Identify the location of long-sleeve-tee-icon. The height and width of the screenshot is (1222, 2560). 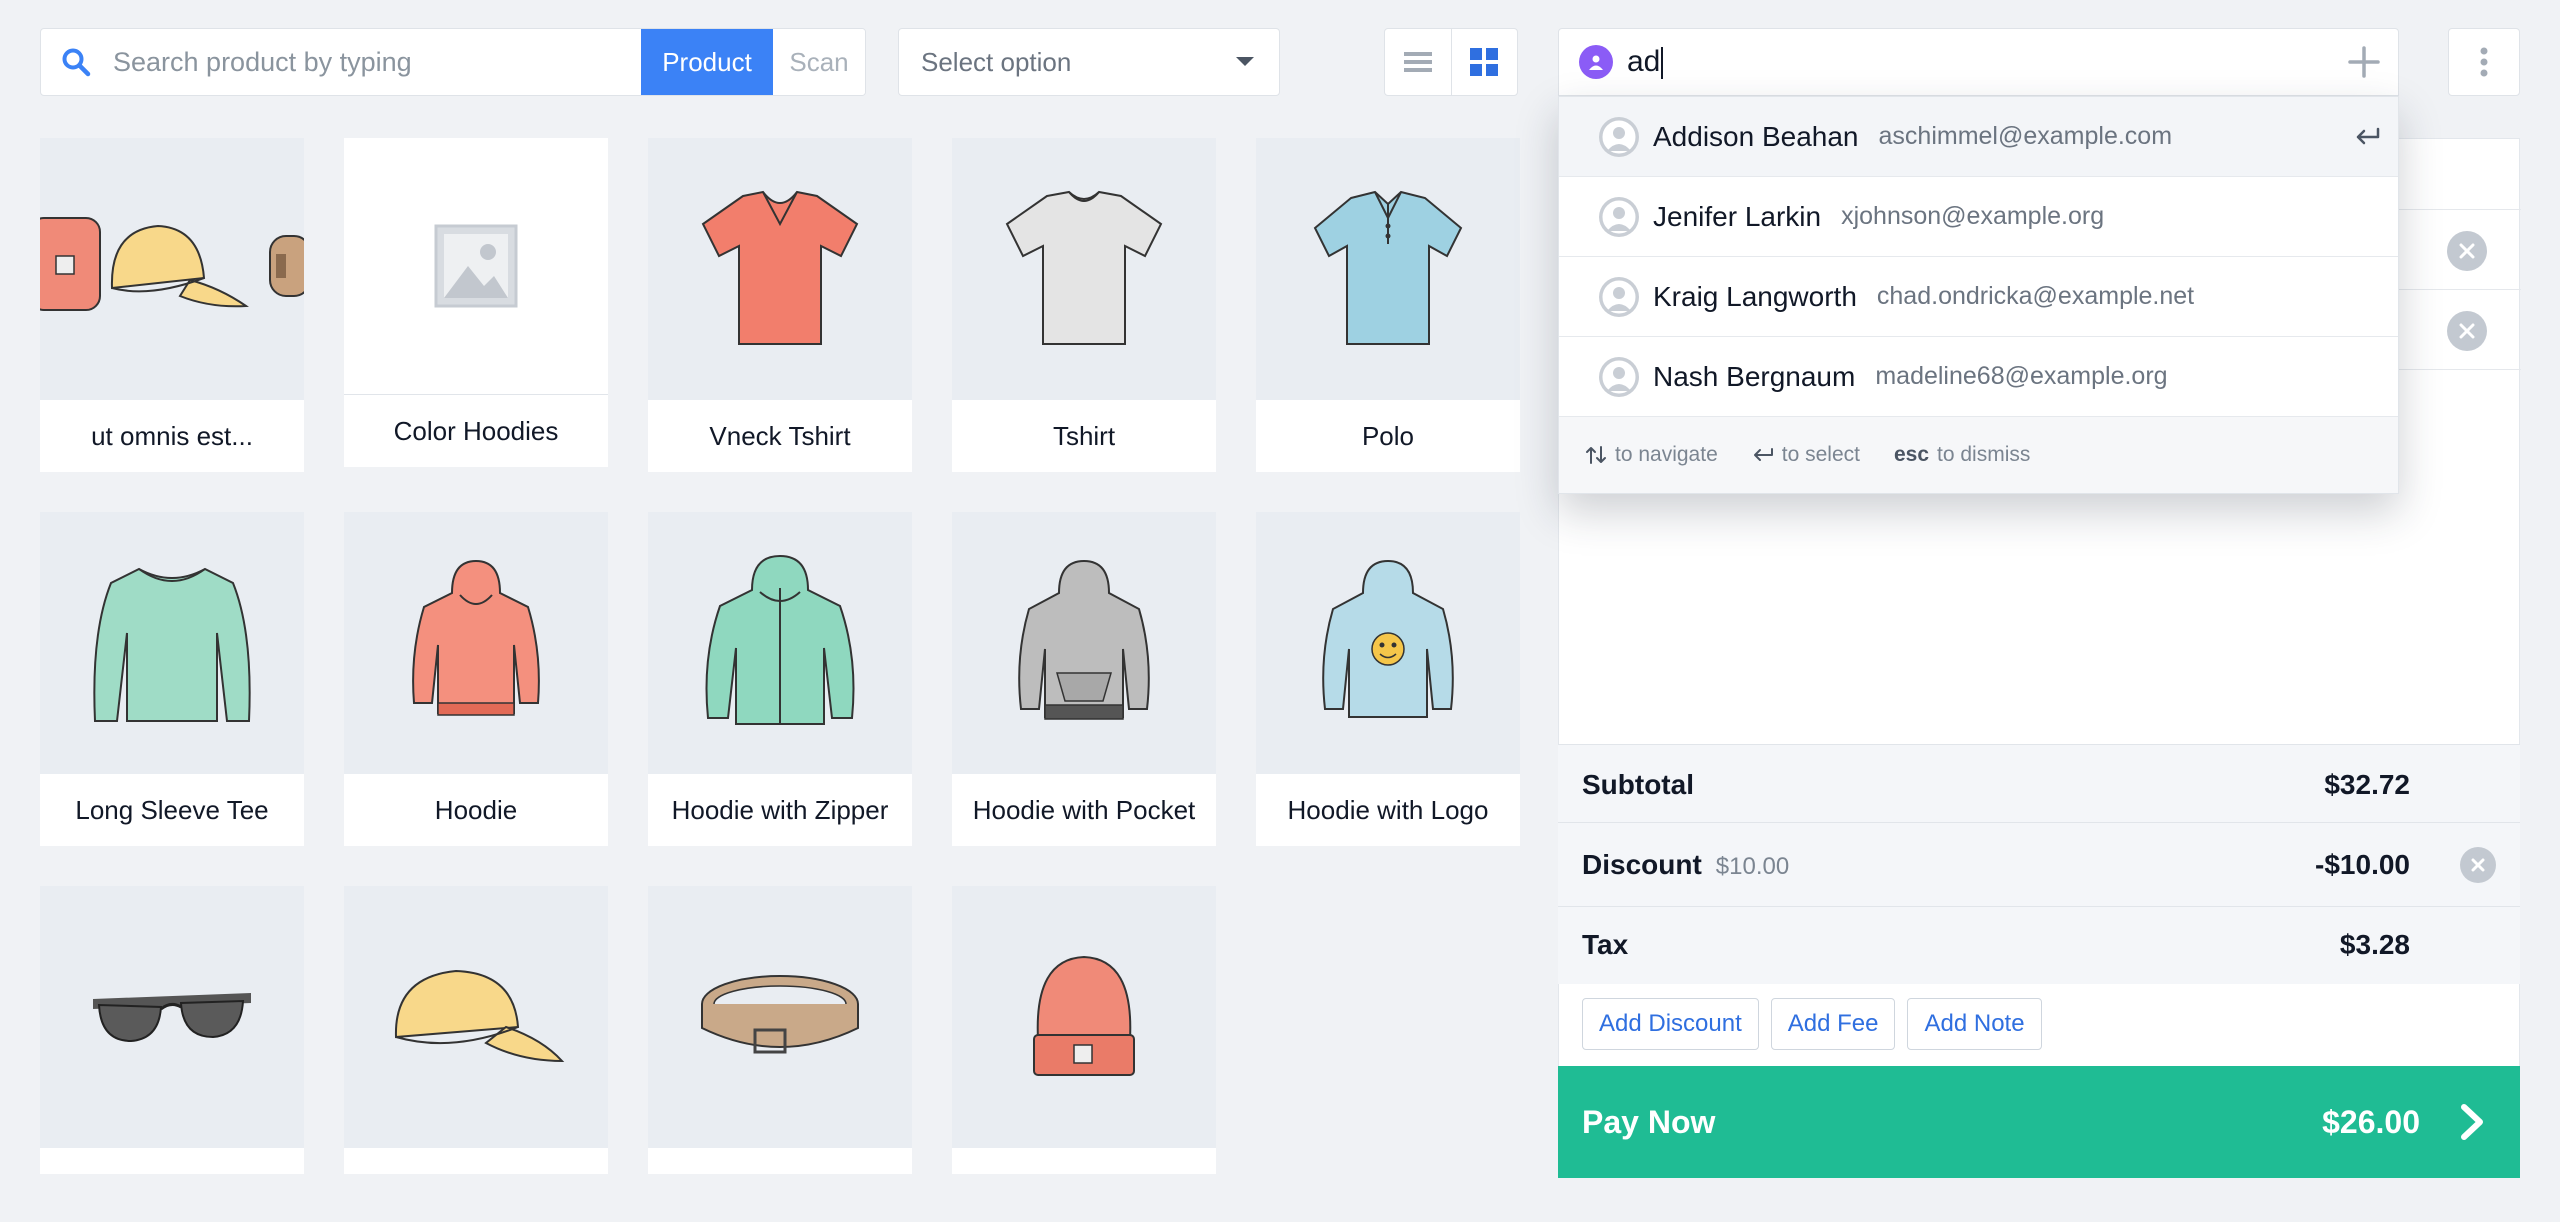
(172, 643).